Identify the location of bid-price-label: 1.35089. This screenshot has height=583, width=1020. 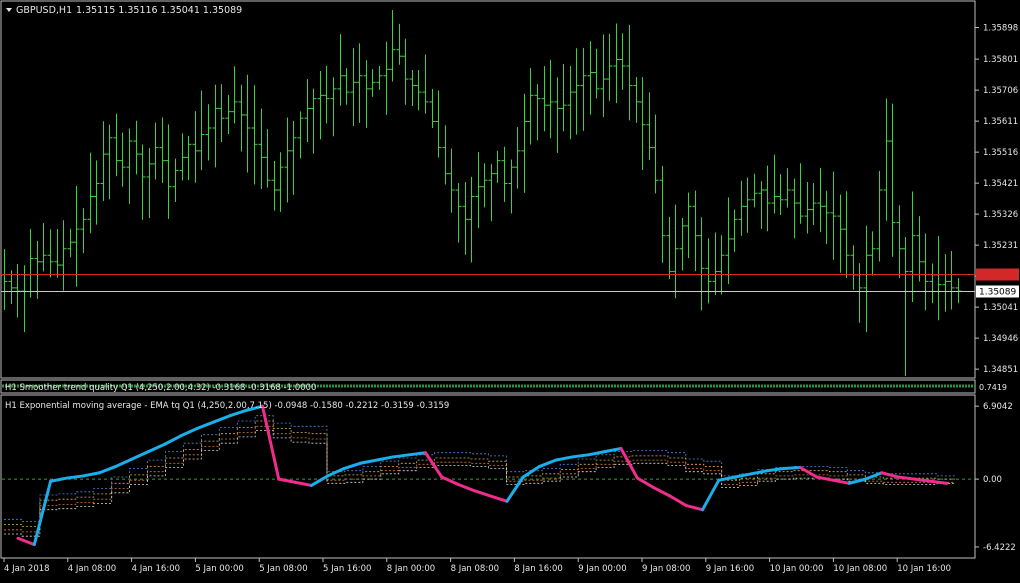
(997, 291).